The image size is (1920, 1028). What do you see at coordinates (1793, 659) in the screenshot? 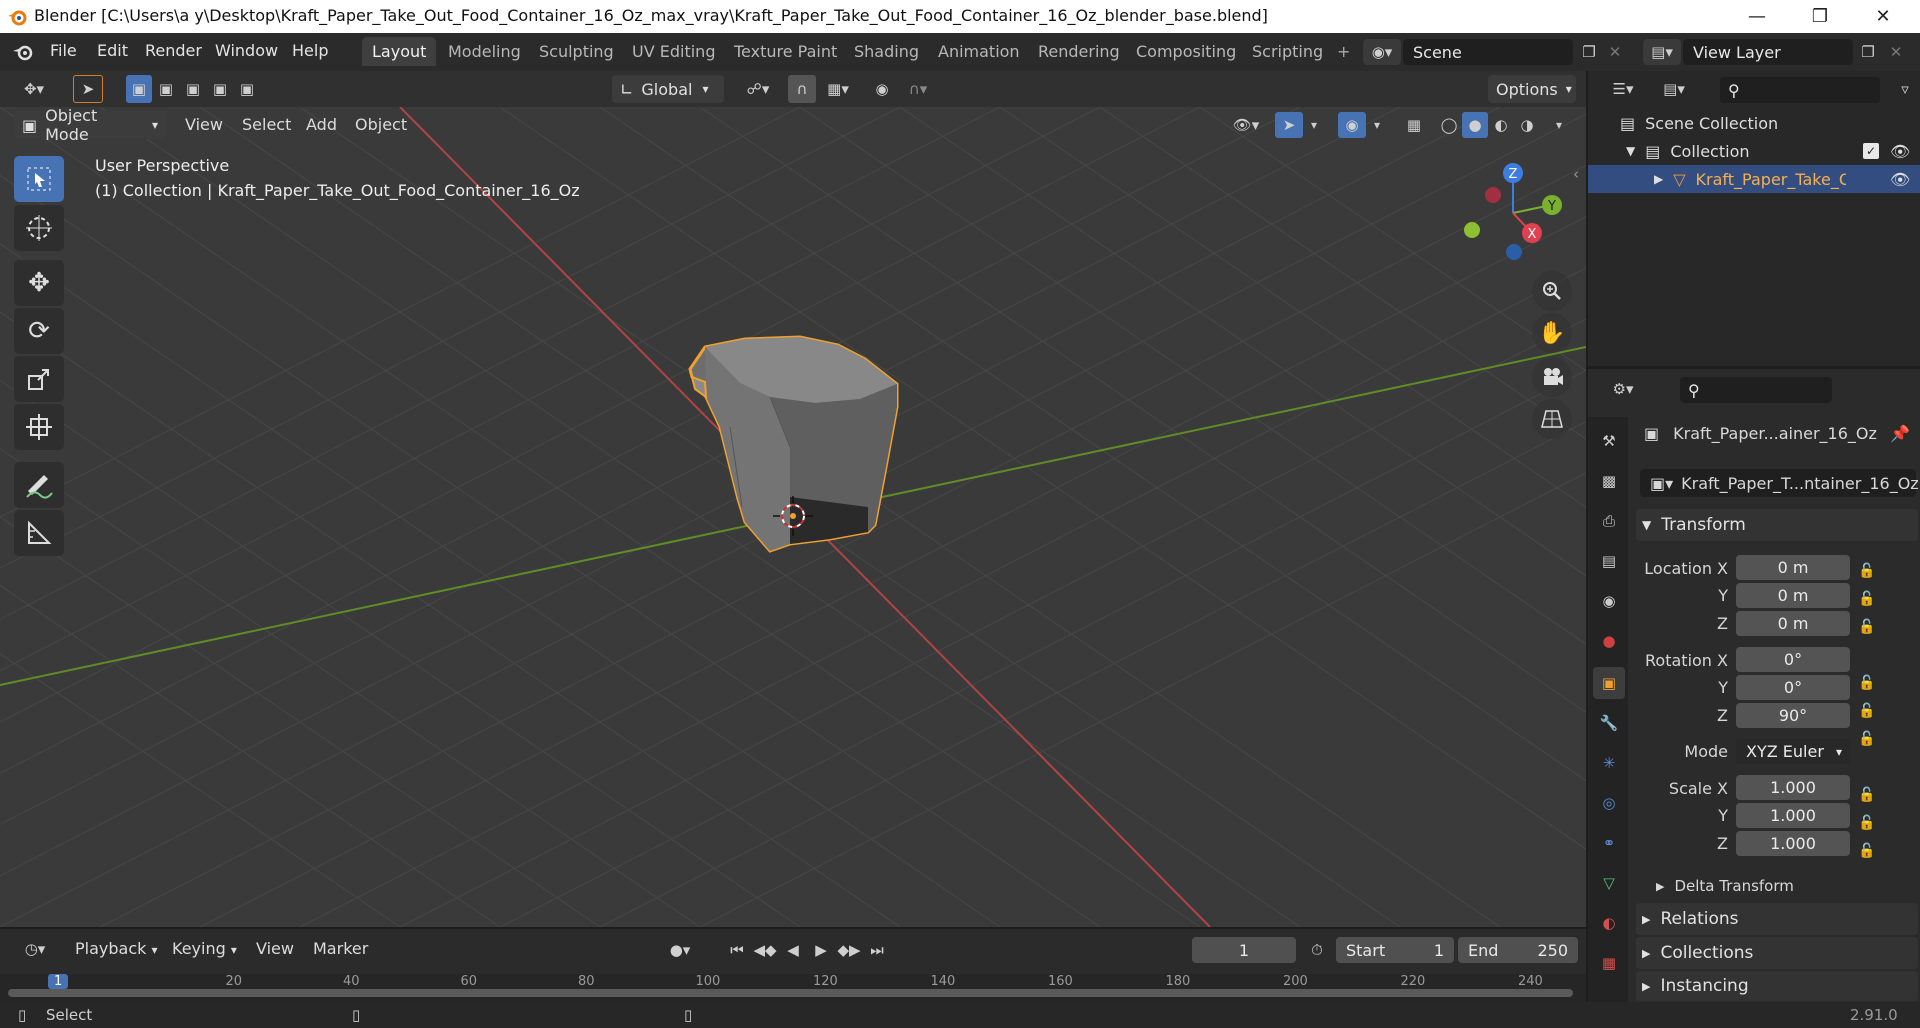
I see `rotation-x-field: 0°` at bounding box center [1793, 659].